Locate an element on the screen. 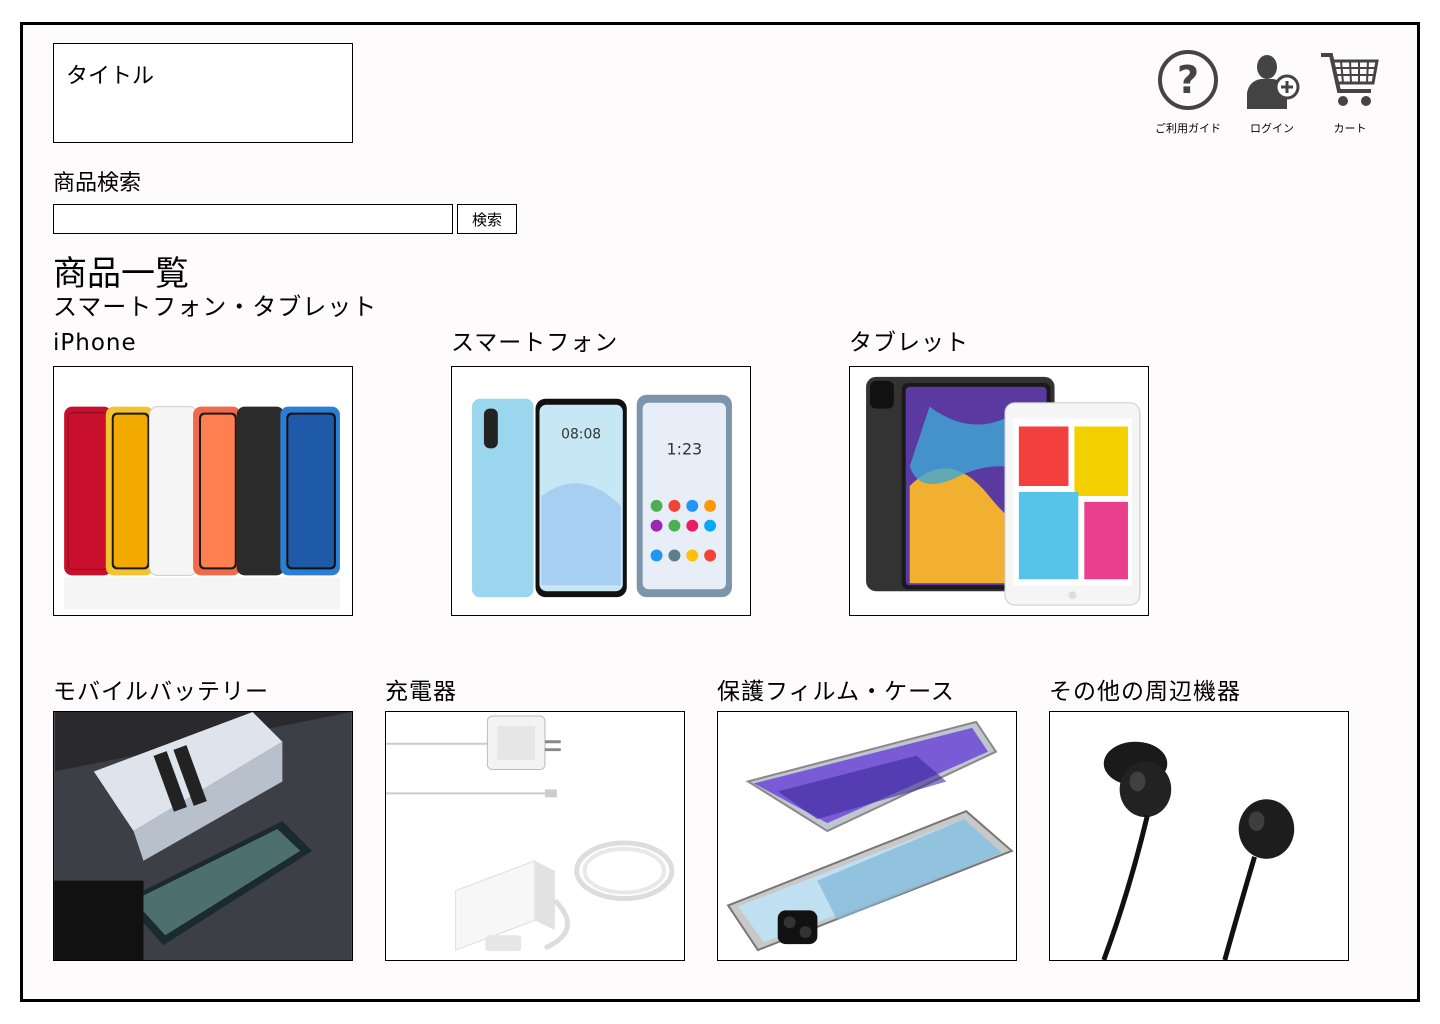 The image size is (1440, 1024). product-list-title: 商品一覧 is located at coordinates (121, 274).